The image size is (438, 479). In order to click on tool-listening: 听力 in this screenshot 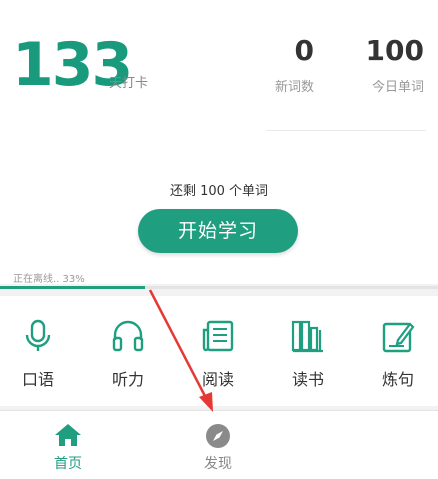, I will do `click(128, 351)`.